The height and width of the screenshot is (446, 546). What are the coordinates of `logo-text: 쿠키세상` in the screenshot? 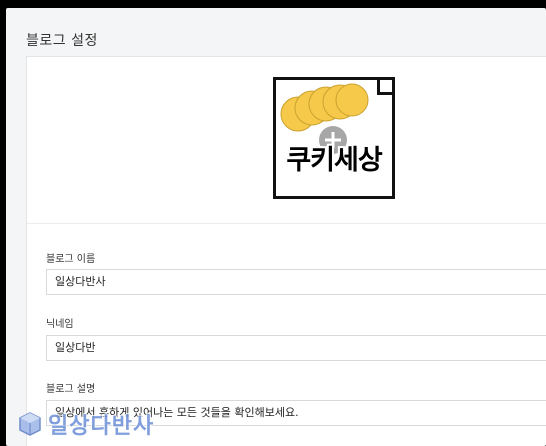 It's located at (334, 160).